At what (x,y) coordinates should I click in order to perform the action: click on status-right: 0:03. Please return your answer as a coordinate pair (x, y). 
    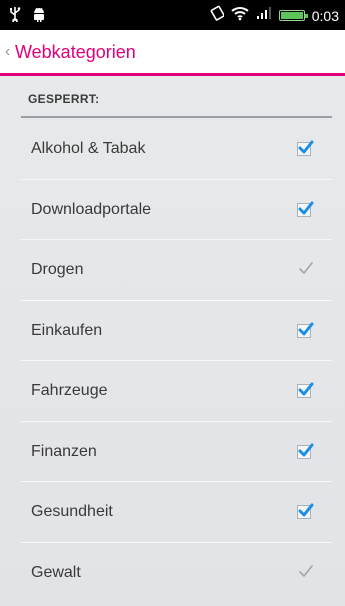
    Looking at the image, I should click on (274, 15).